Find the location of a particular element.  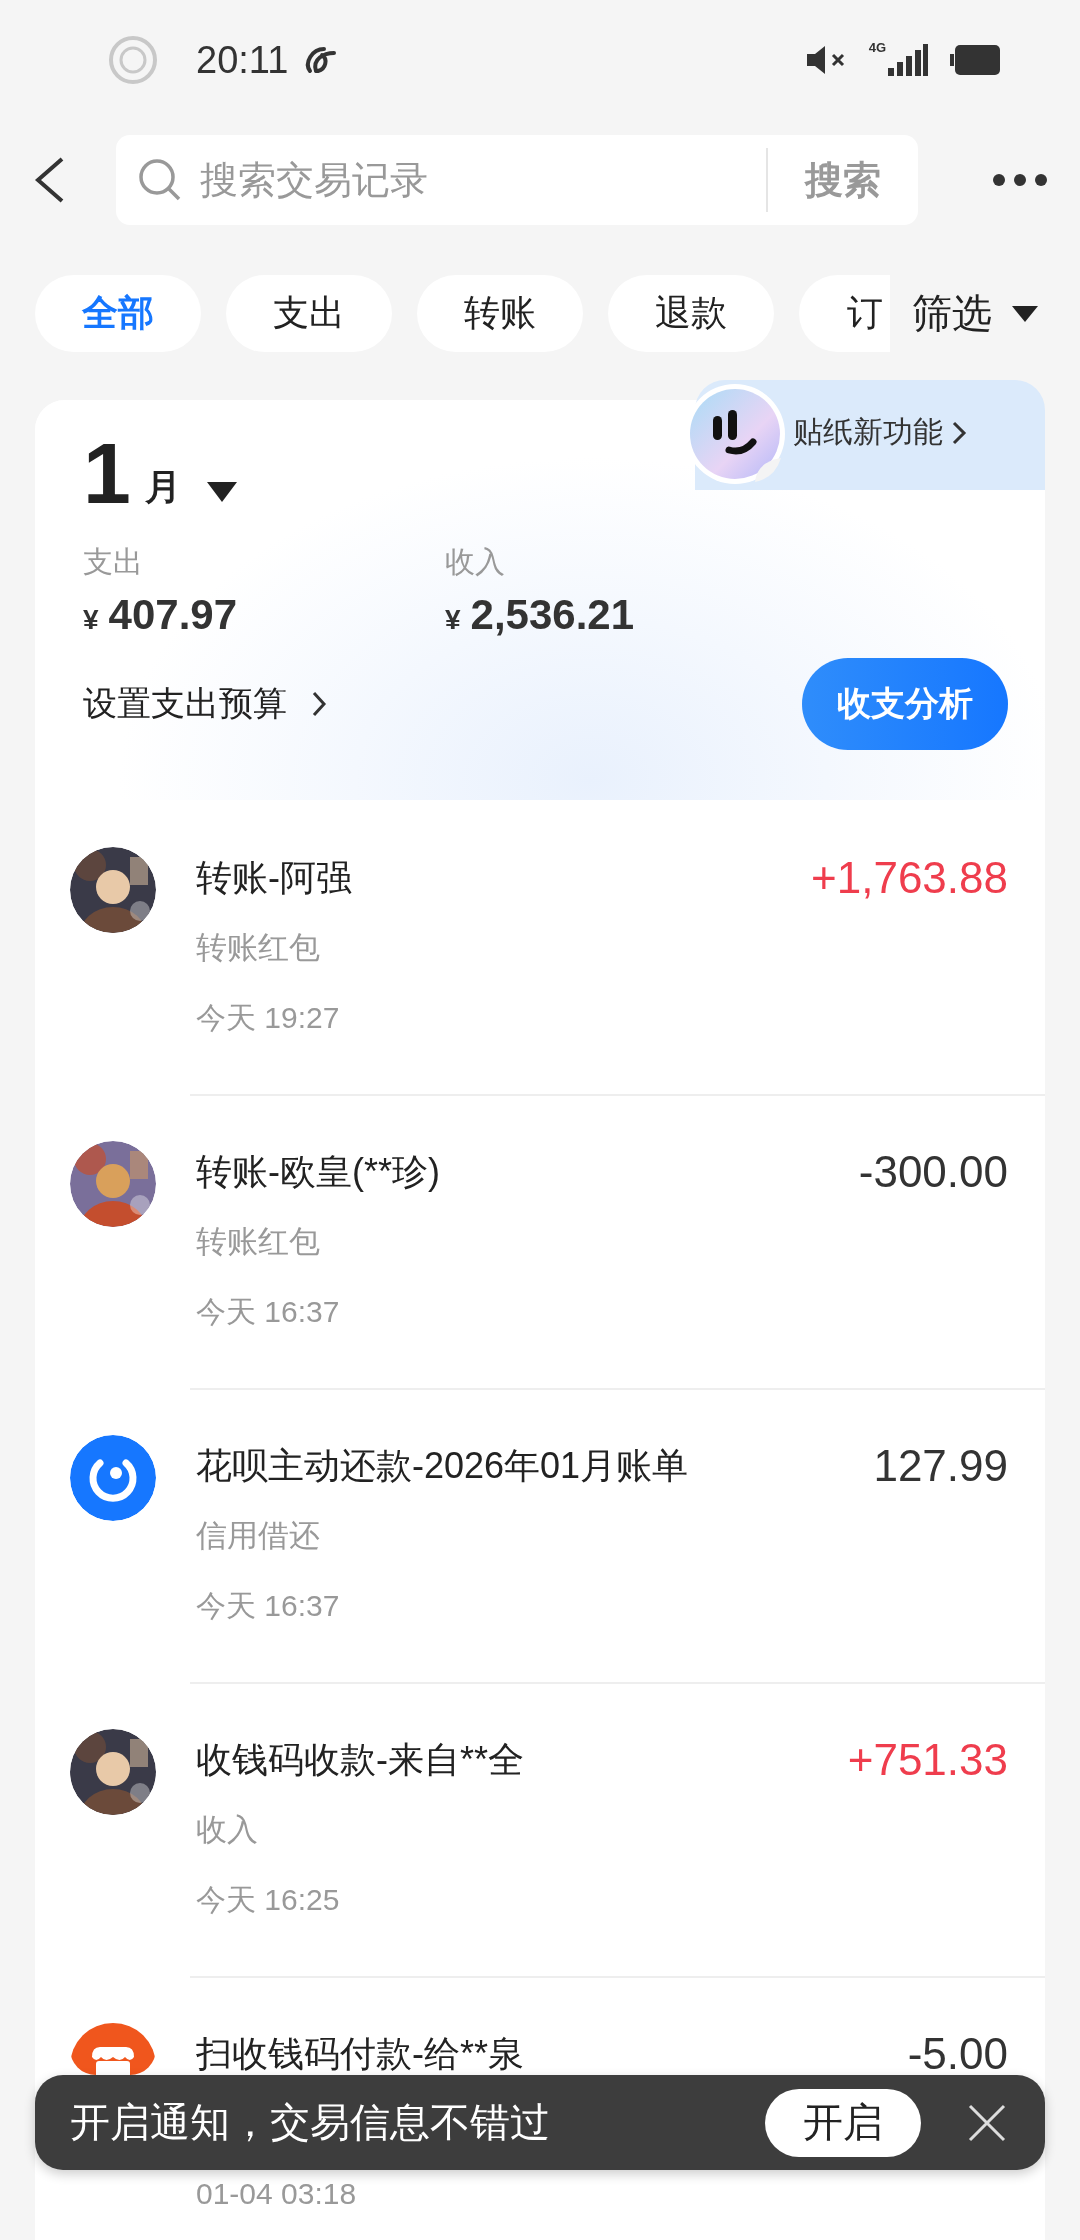

transaction-amount: +751.33 is located at coordinates (927, 1760).